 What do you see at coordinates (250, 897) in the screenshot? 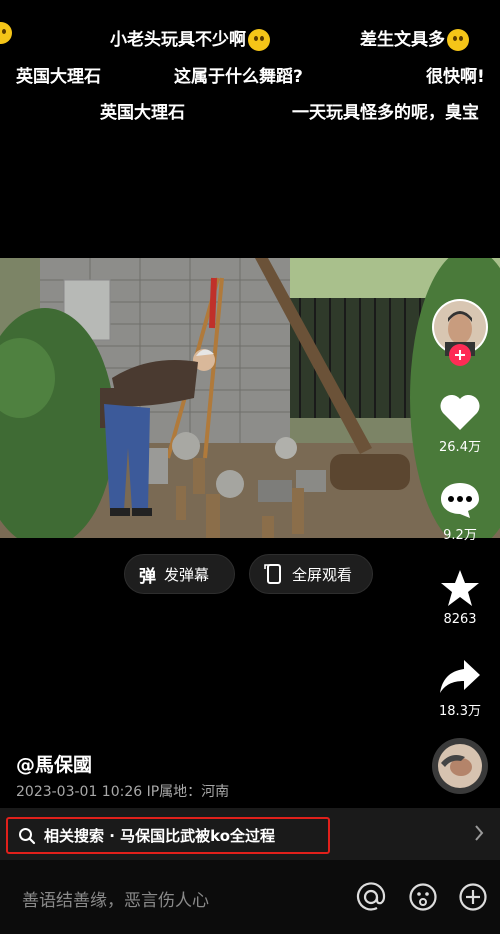
I see `comment-bar: 善语结善缘，恶言伤人心` at bounding box center [250, 897].